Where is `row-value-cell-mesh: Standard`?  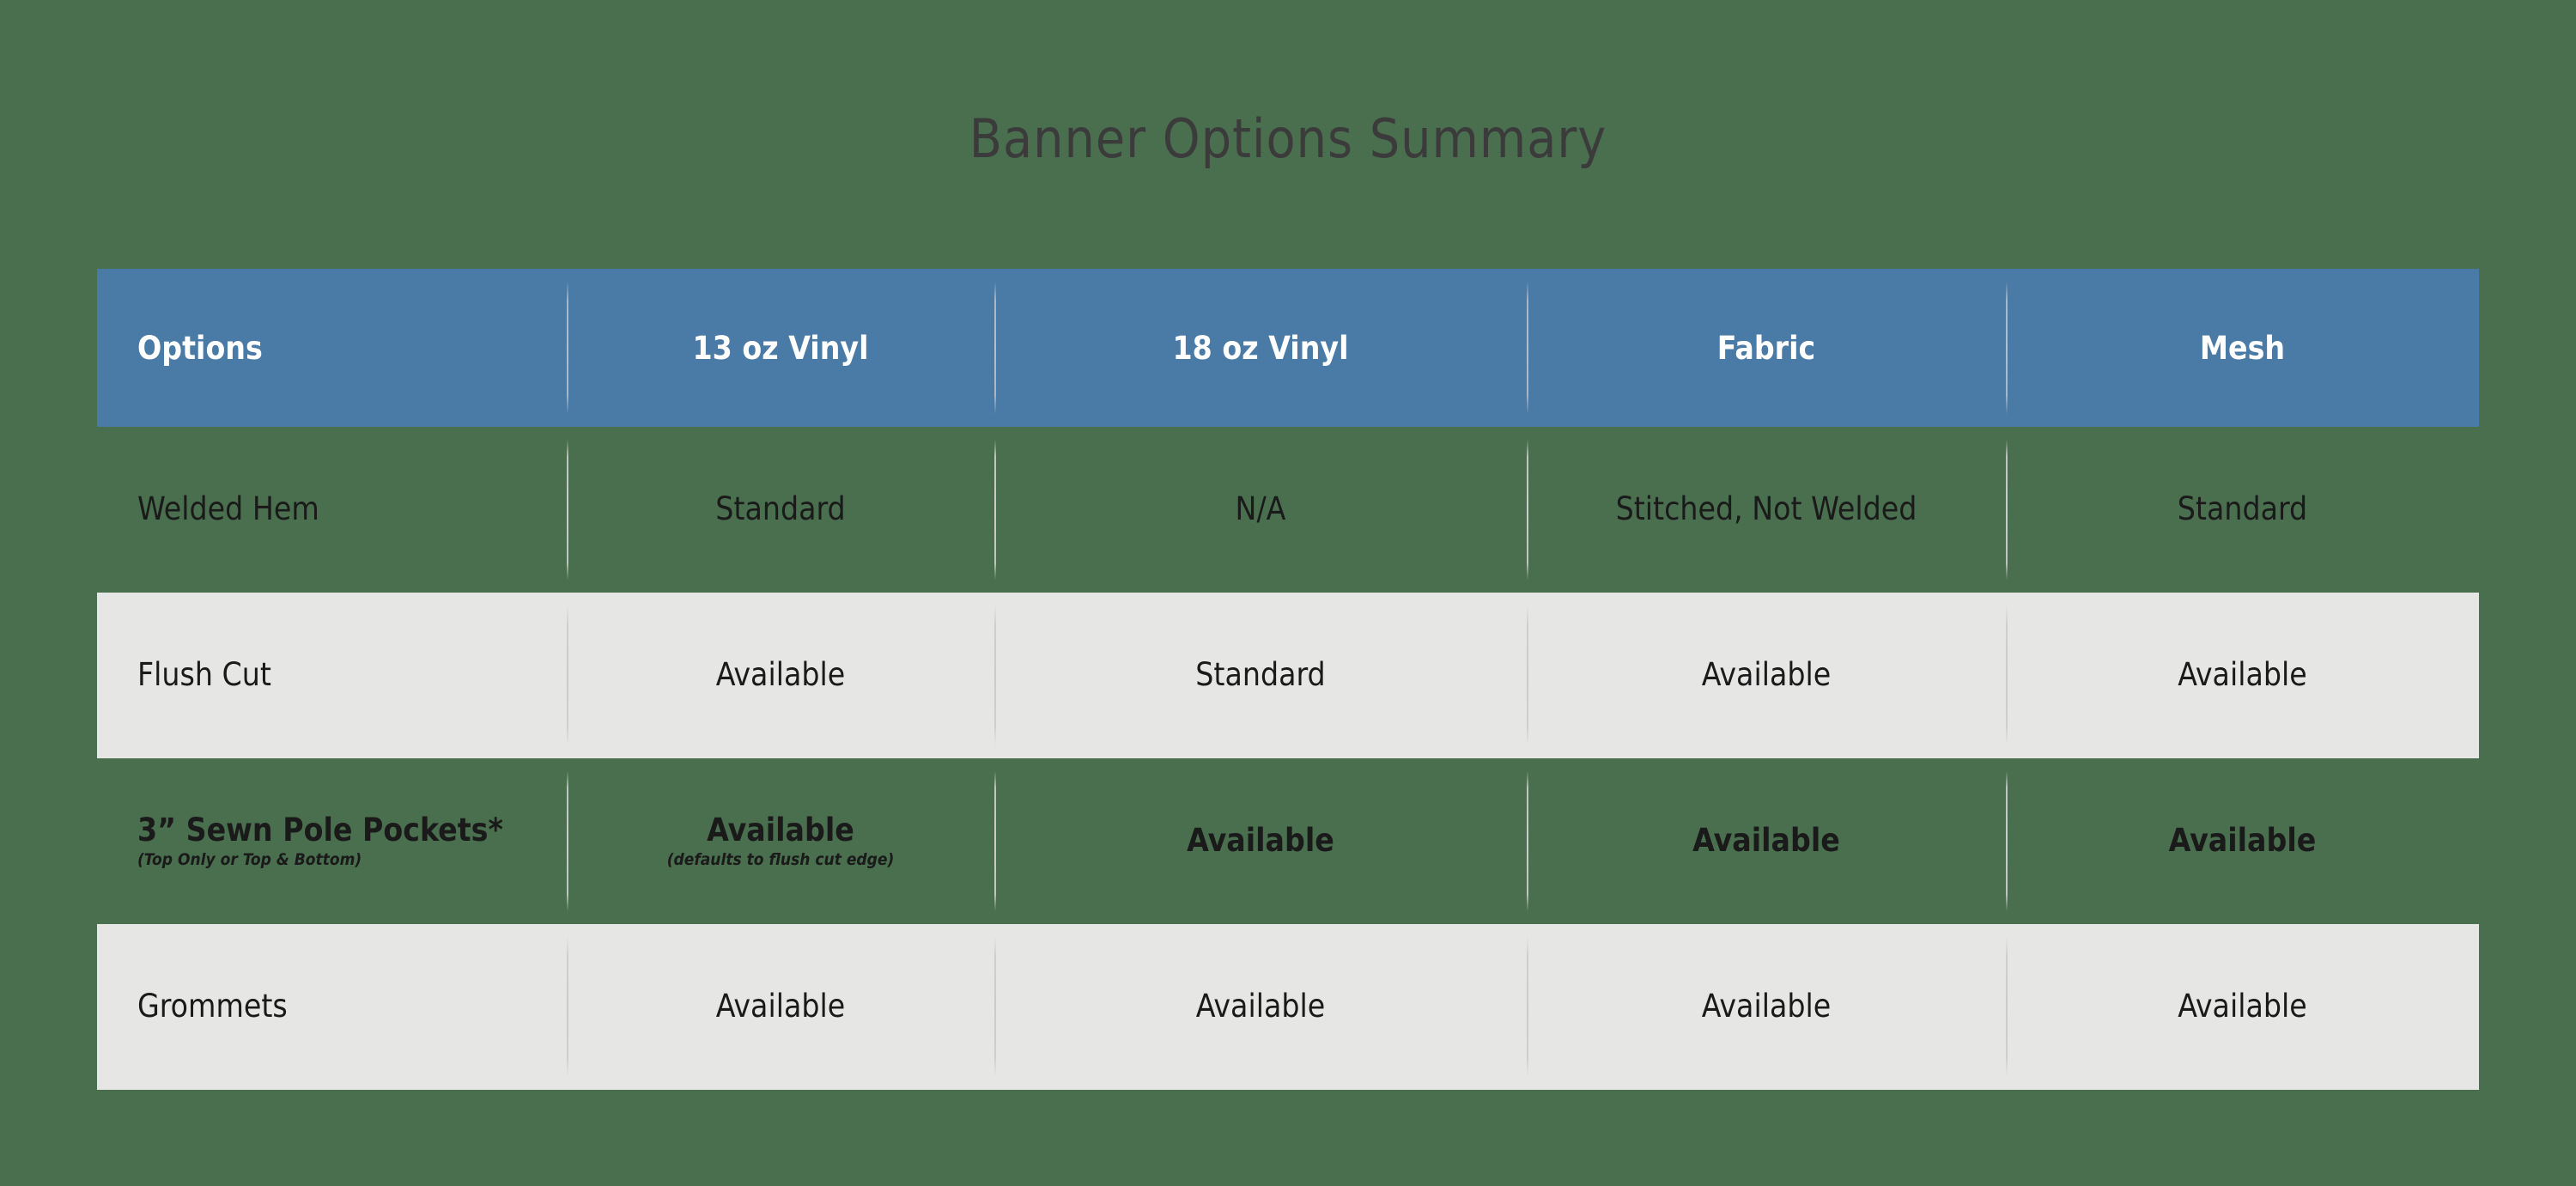
row-value-cell-mesh: Standard is located at coordinates (2243, 510).